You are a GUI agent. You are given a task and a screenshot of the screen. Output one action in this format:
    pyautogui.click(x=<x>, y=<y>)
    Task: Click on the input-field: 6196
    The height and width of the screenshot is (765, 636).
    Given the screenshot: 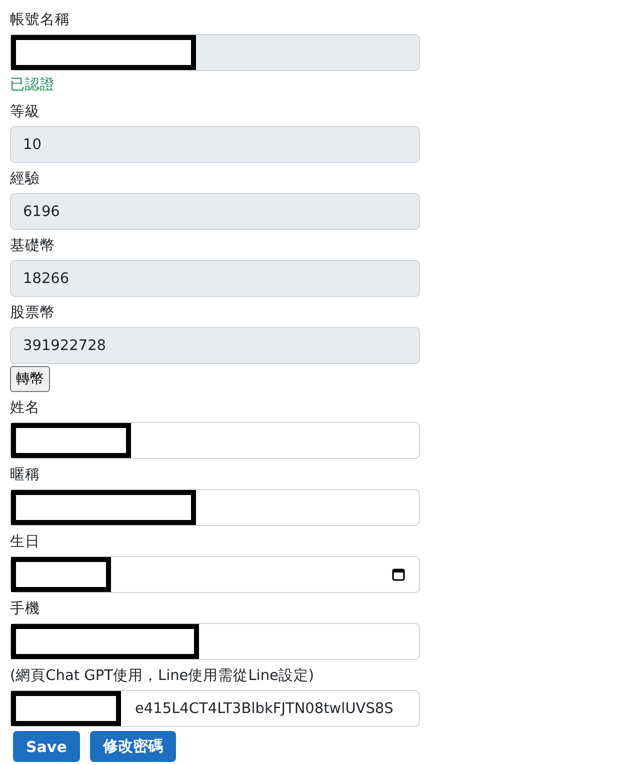 What is the action you would take?
    pyautogui.click(x=215, y=211)
    